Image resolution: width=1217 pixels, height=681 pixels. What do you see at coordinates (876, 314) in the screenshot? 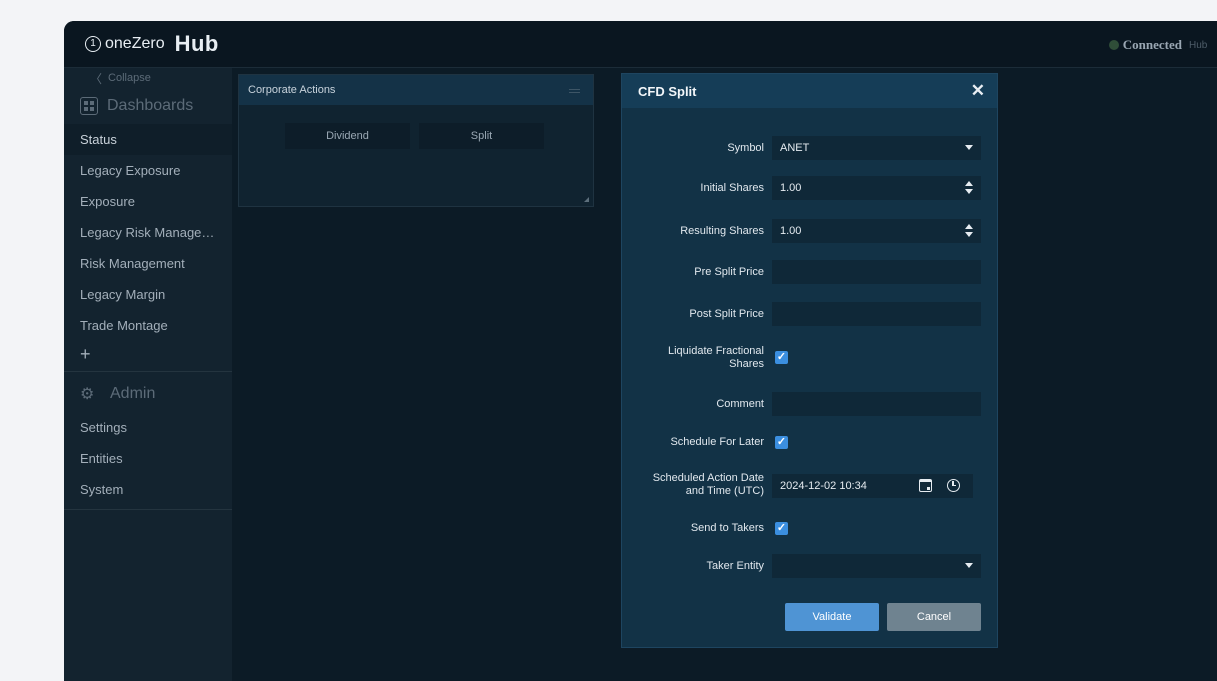
I see `post-split-price-input` at bounding box center [876, 314].